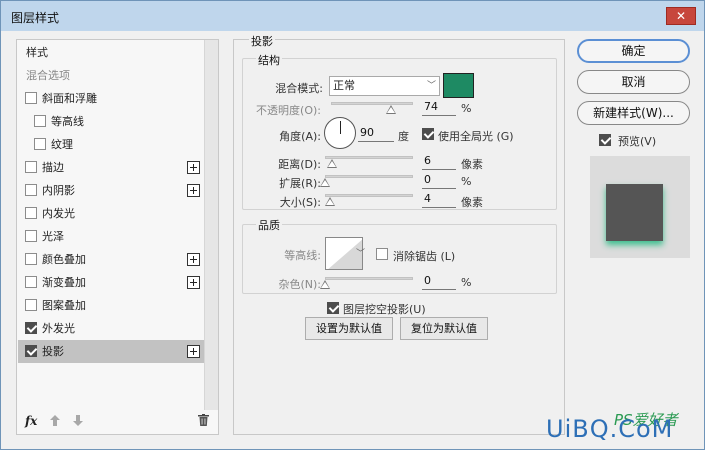 The height and width of the screenshot is (450, 705). I want to click on style-preview, so click(640, 207).